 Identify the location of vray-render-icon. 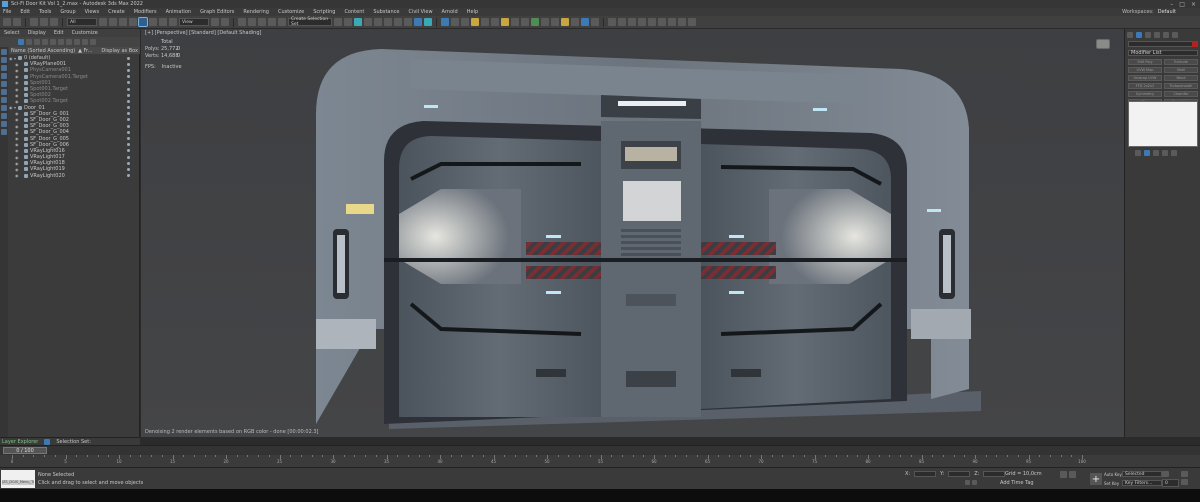
(455, 22).